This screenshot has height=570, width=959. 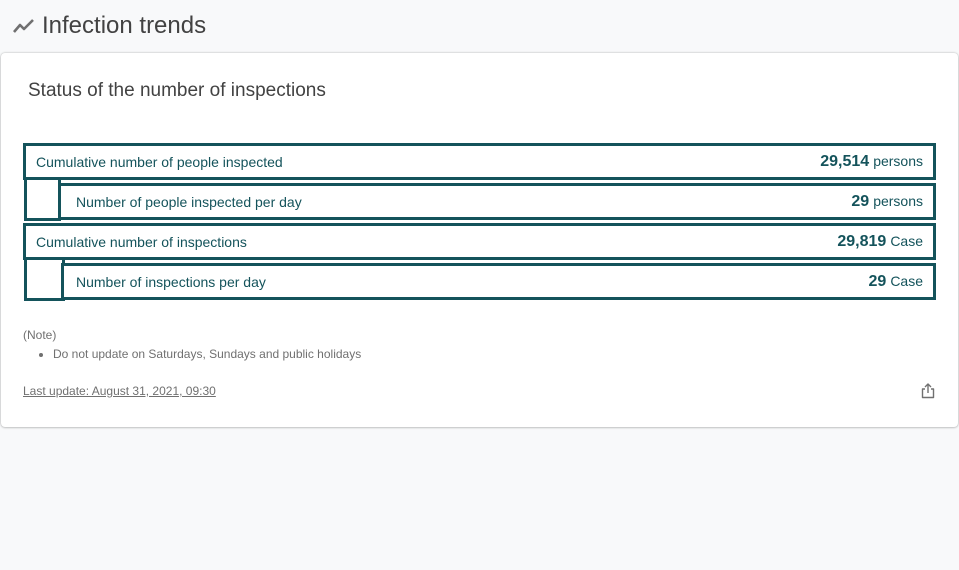 I want to click on stat-label: Number of inspections per day, so click(x=171, y=281).